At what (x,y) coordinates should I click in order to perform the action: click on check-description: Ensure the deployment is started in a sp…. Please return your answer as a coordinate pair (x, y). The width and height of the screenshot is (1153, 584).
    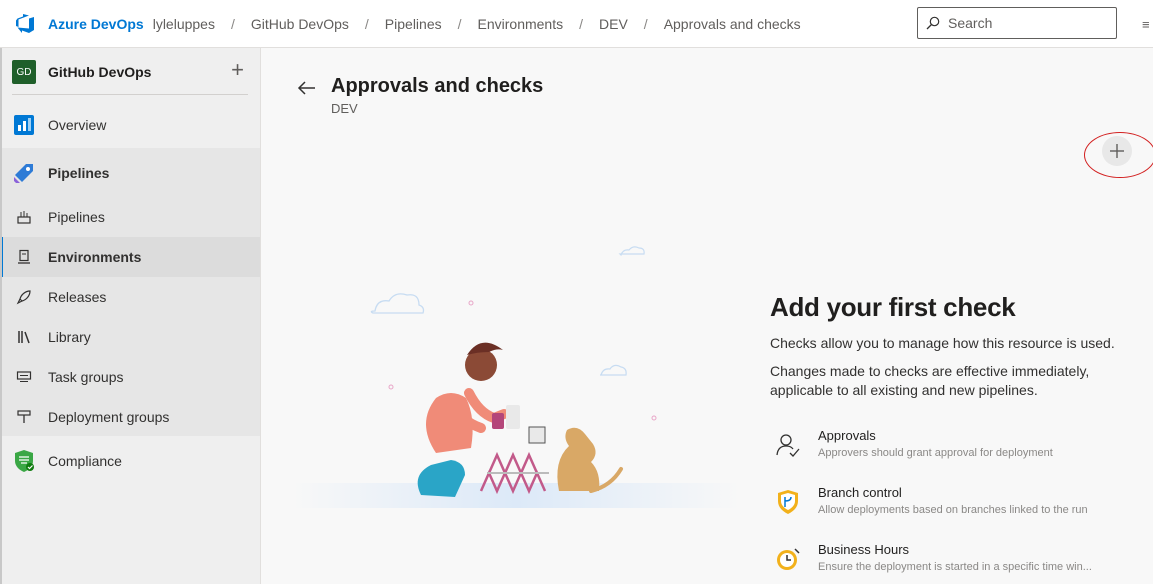
    Looking at the image, I should click on (955, 567).